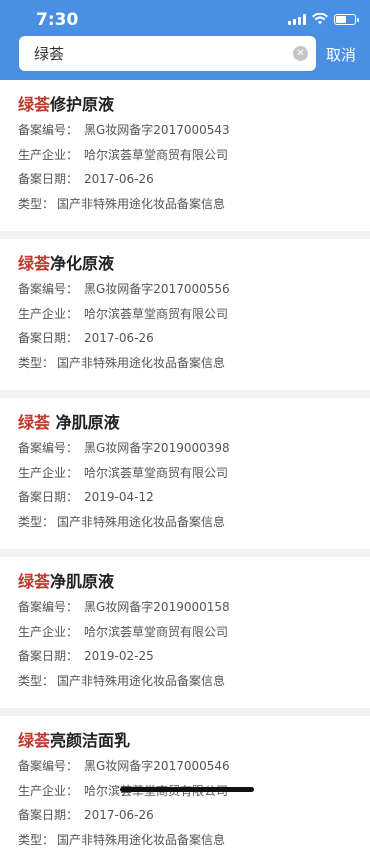 The image size is (370, 867). What do you see at coordinates (297, 19) in the screenshot?
I see `cellular-signal-icon` at bounding box center [297, 19].